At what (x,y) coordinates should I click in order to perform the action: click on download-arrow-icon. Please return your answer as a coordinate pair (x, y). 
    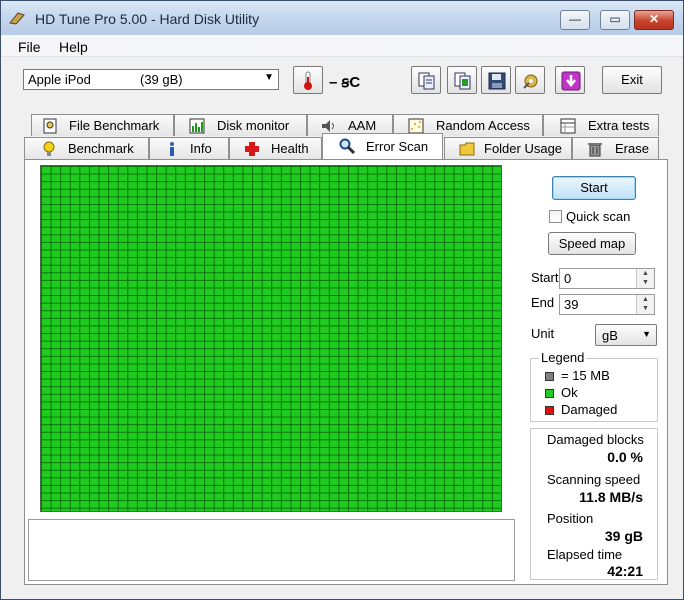
    Looking at the image, I should click on (571, 81).